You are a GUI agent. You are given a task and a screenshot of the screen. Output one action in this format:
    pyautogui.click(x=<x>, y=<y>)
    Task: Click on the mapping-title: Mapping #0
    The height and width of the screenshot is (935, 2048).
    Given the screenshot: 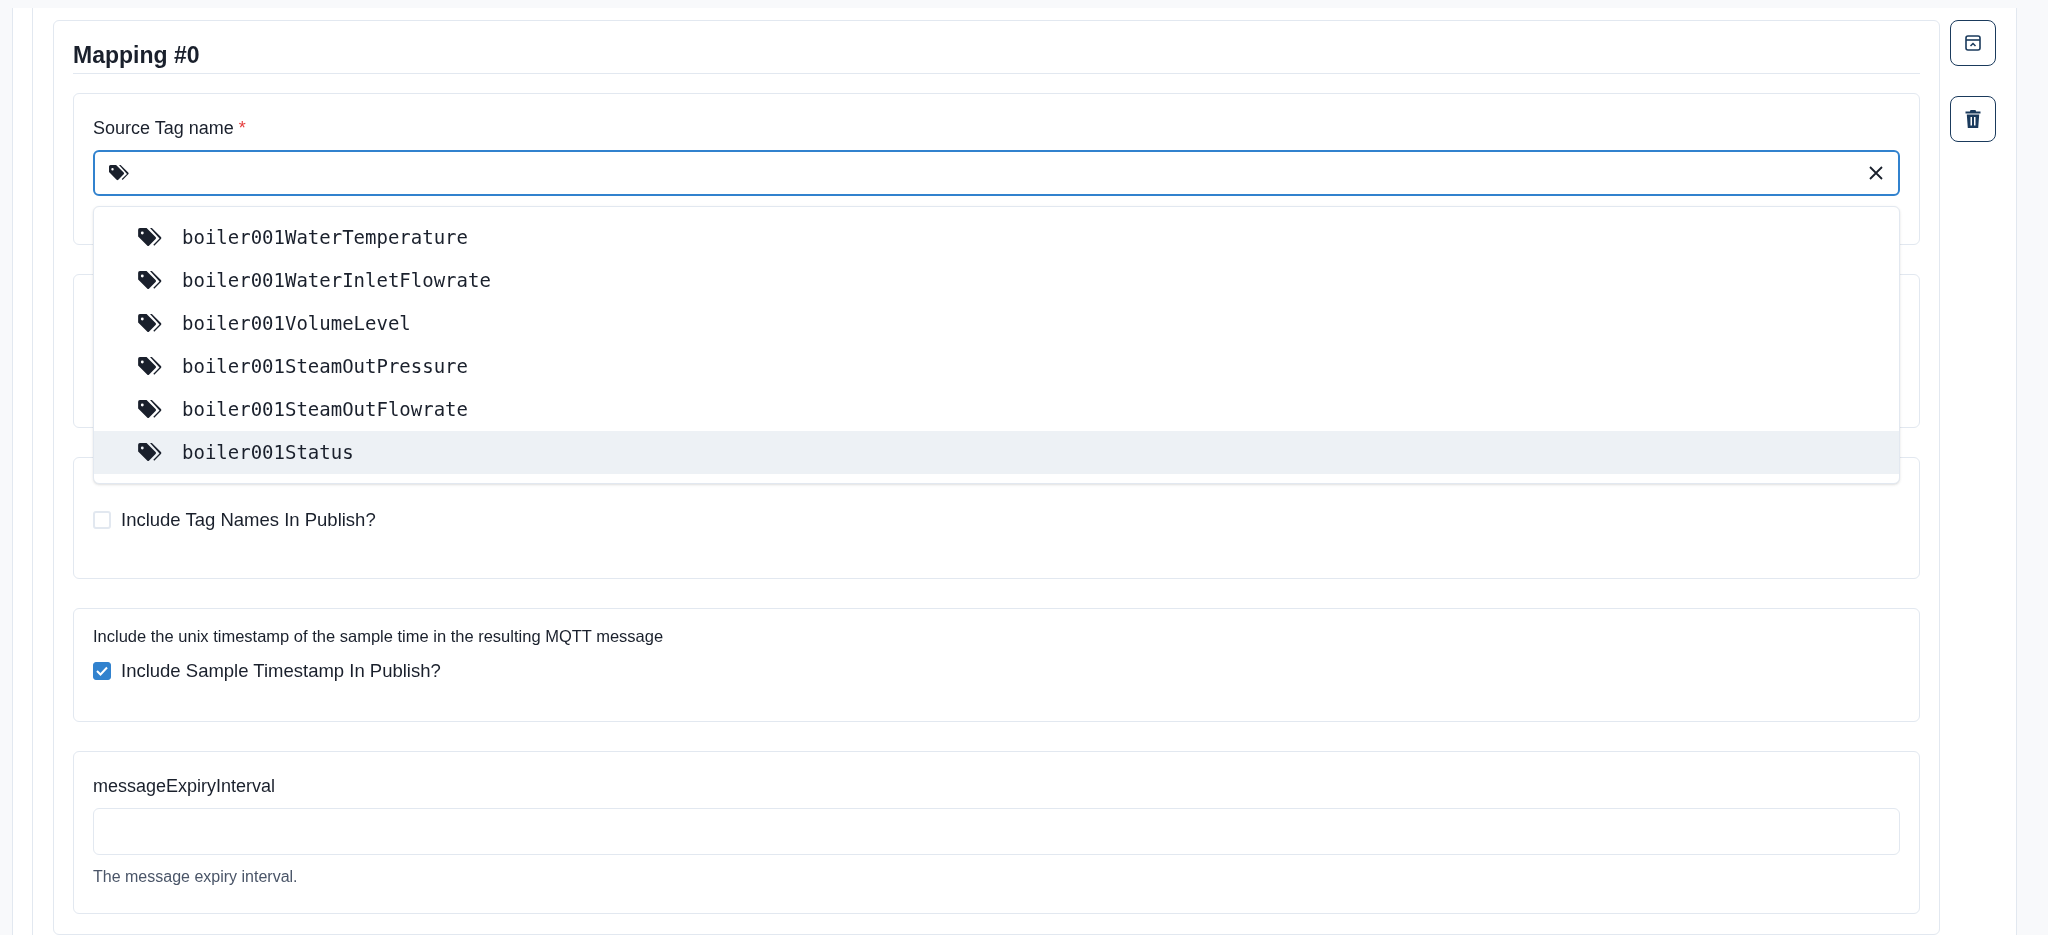 What is the action you would take?
    pyautogui.click(x=137, y=55)
    